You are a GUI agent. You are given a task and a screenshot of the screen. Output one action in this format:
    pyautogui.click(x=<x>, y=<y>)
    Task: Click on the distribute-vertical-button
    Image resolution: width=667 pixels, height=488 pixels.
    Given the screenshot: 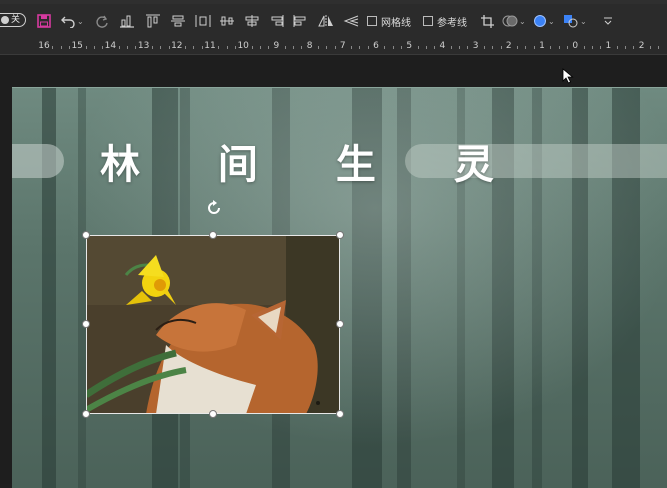 What is the action you would take?
    pyautogui.click(x=227, y=21)
    